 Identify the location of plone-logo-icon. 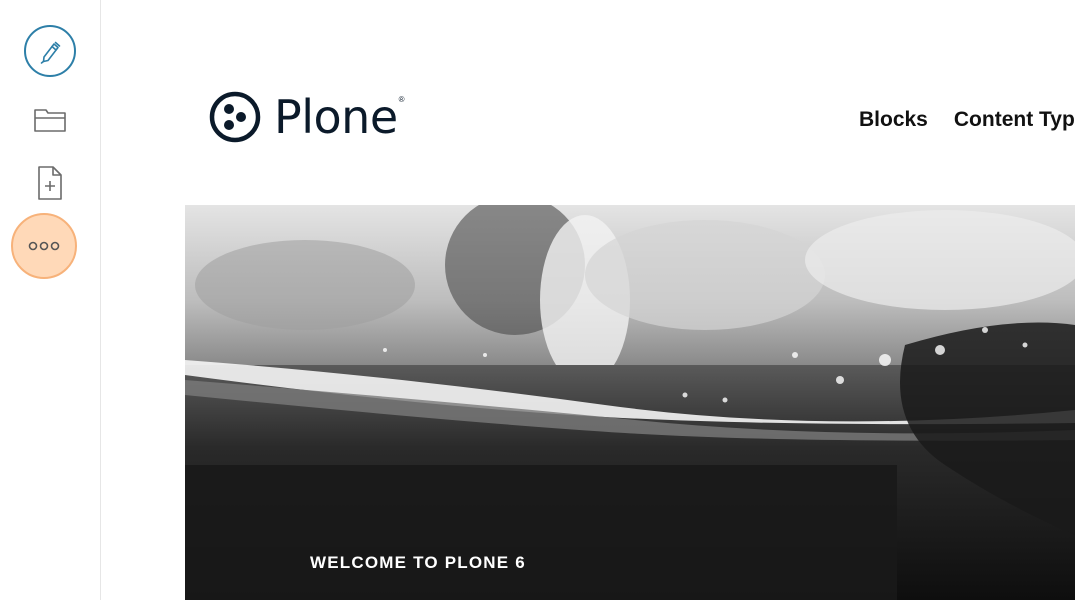
(235, 117).